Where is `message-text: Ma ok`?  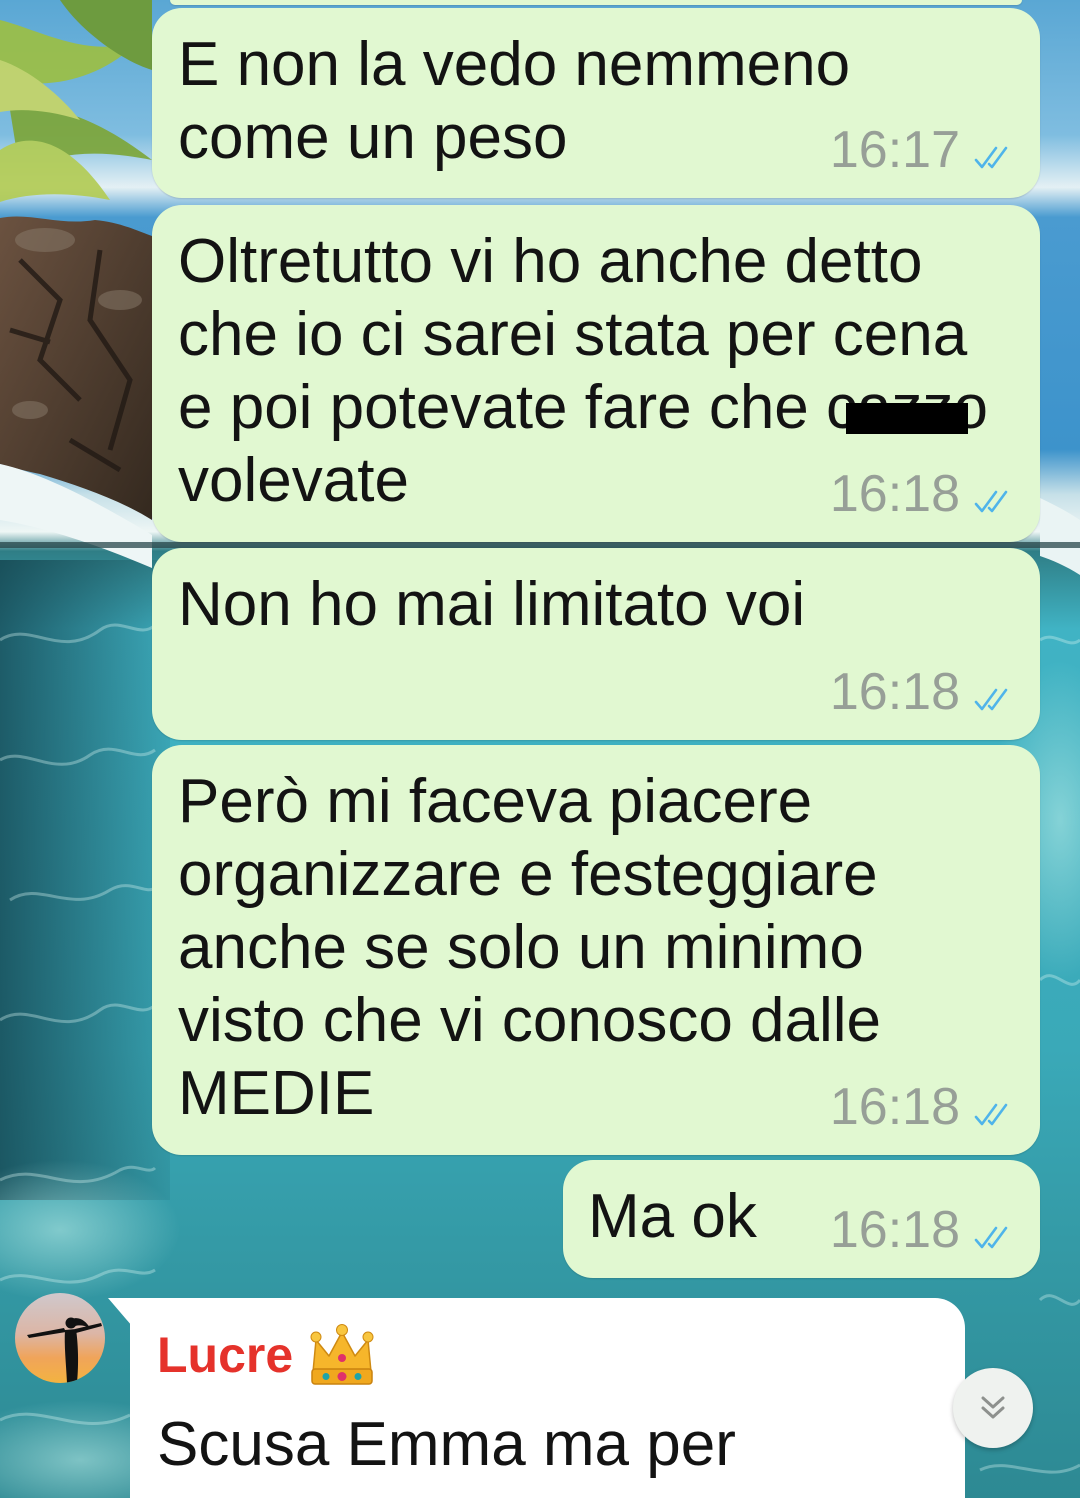
message-text: Ma ok is located at coordinates (672, 1216).